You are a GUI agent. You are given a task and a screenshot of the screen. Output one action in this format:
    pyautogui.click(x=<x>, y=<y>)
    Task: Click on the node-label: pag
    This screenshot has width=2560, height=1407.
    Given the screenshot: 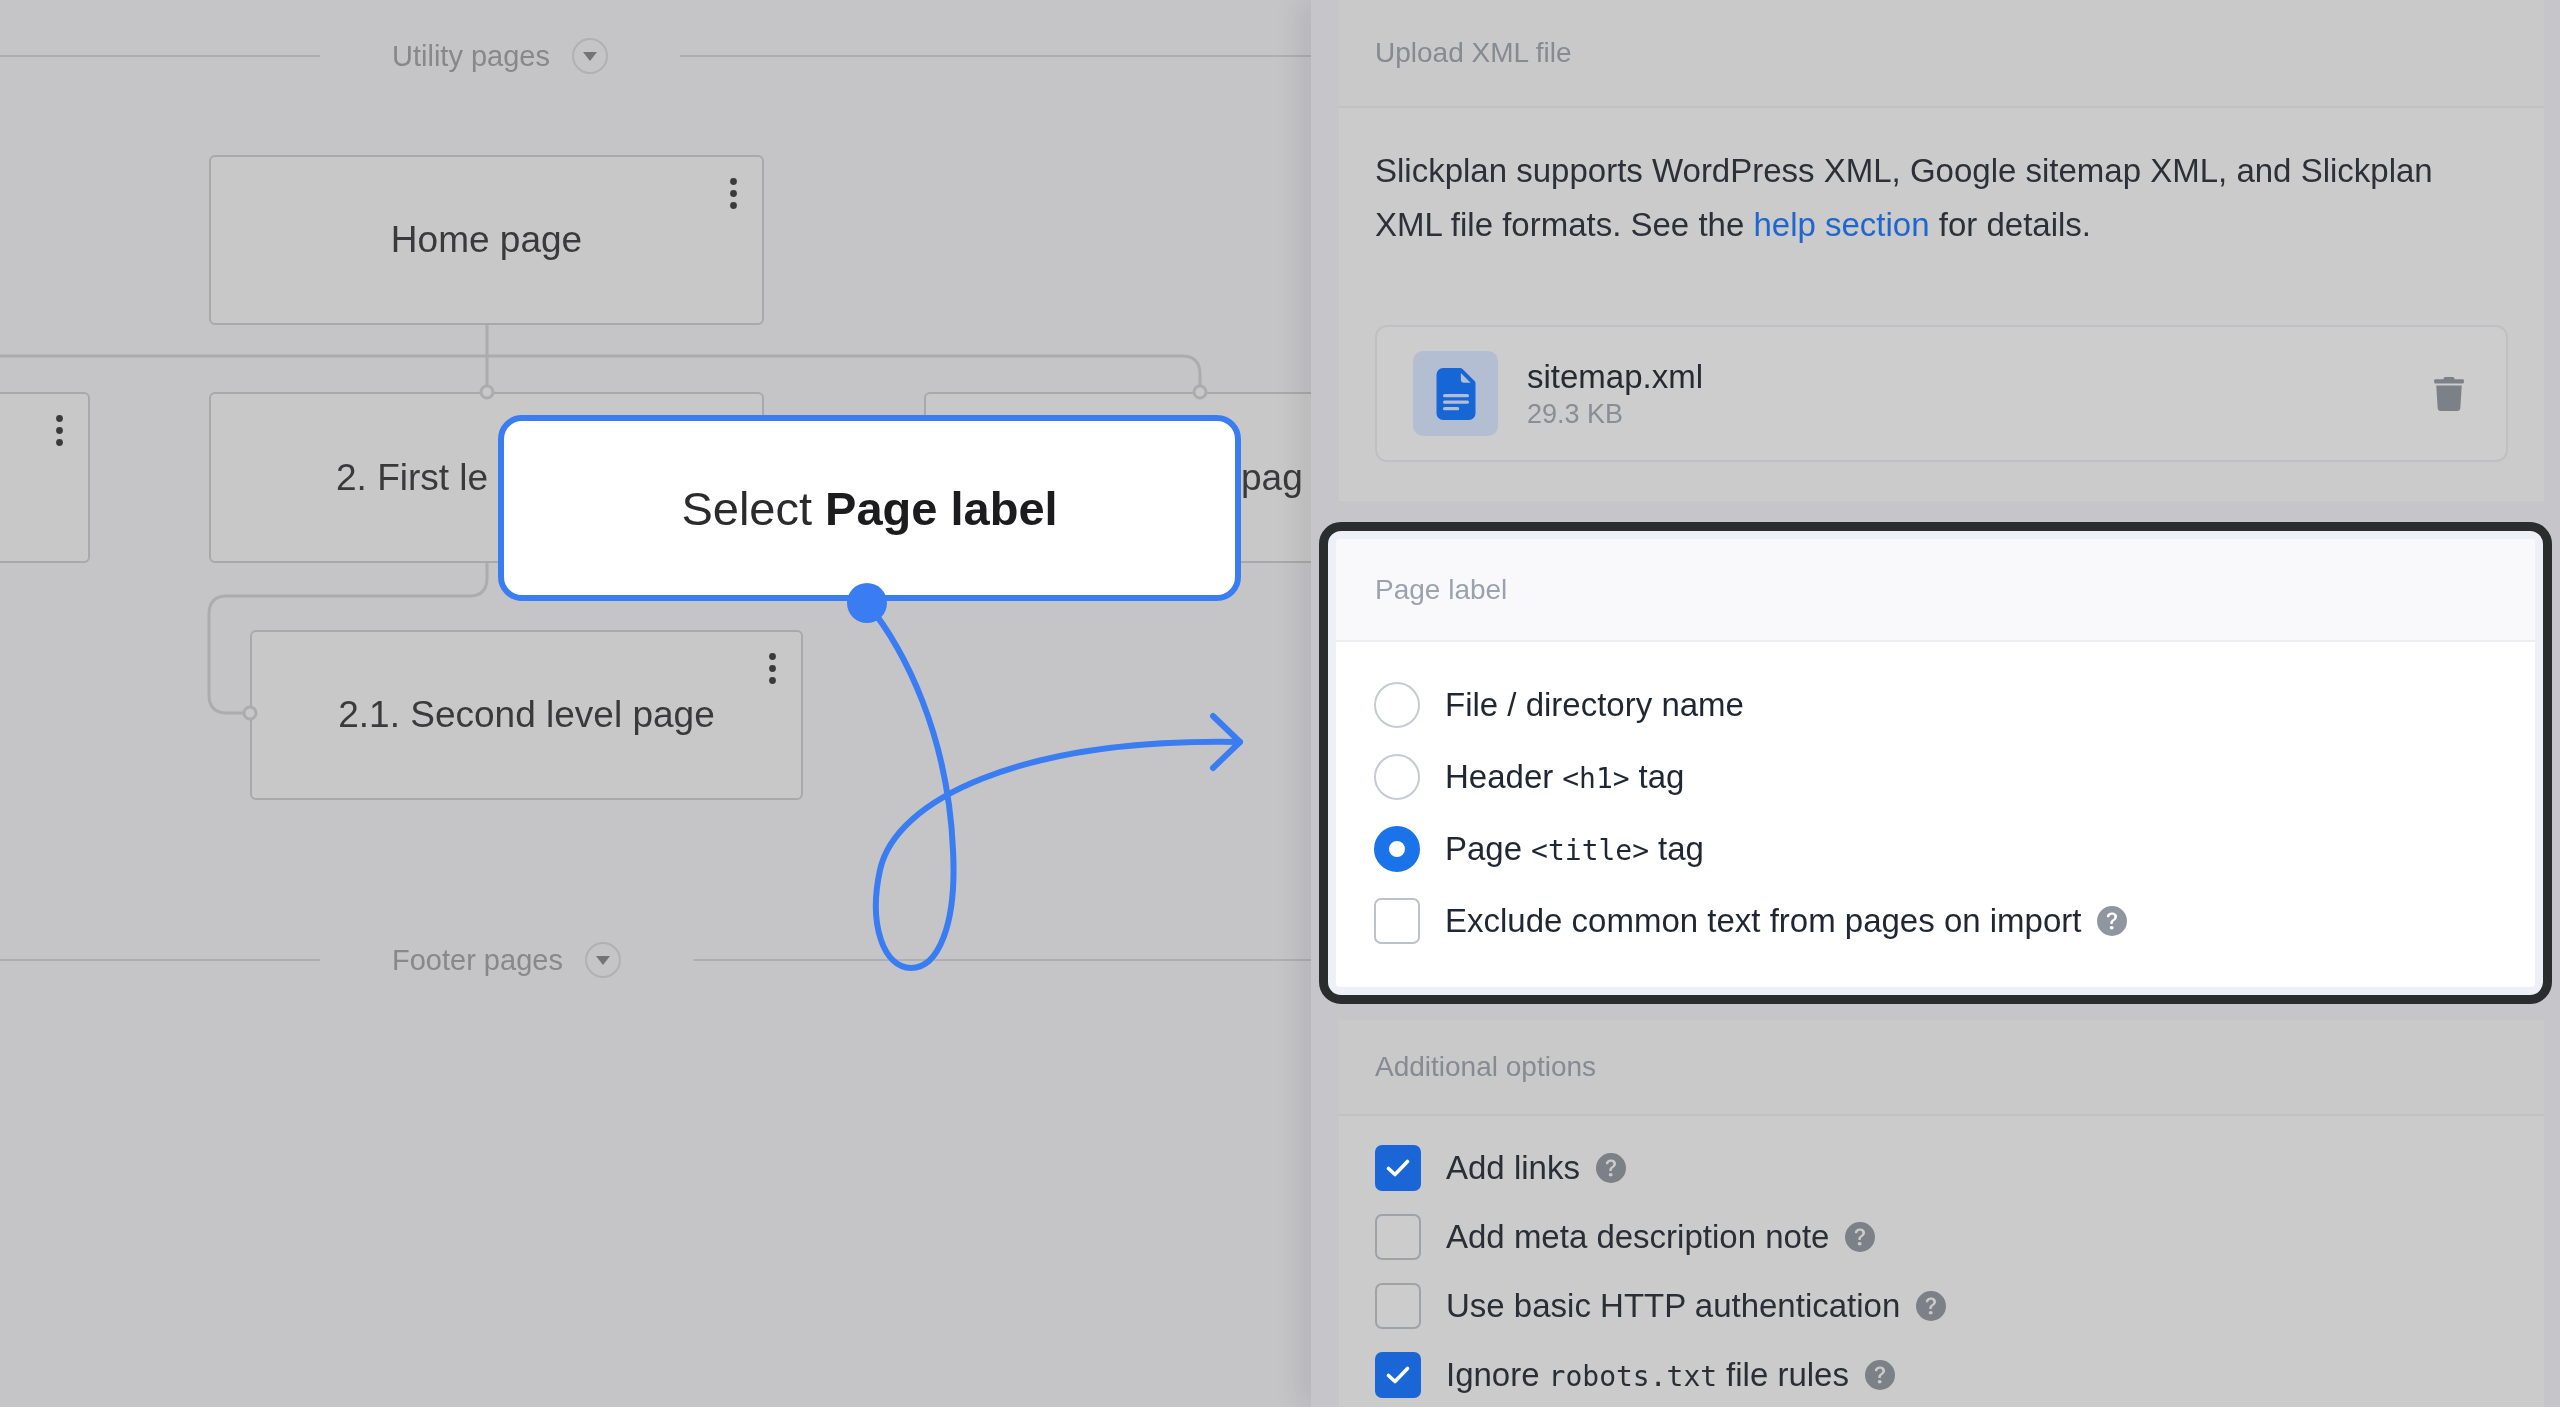 What is the action you would take?
    pyautogui.click(x=1272, y=477)
    